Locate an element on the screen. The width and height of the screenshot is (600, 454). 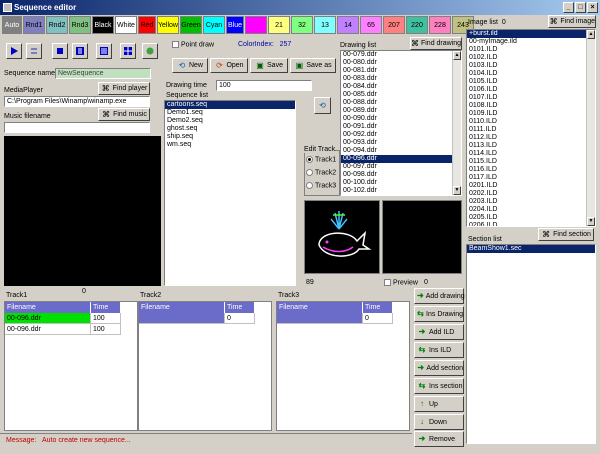
color-swatch: Red is located at coordinates (147, 25).